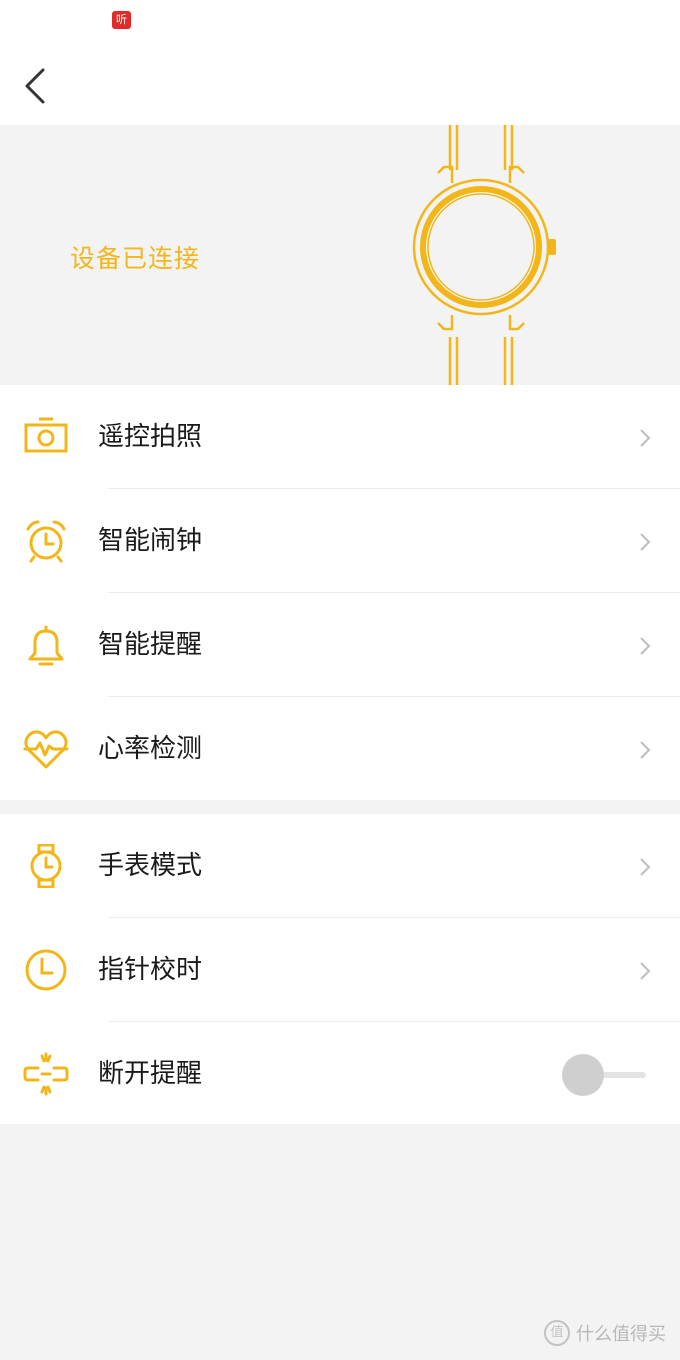 The width and height of the screenshot is (680, 1360). Describe the element at coordinates (583, 1075) in the screenshot. I see `toggle-knob` at that location.